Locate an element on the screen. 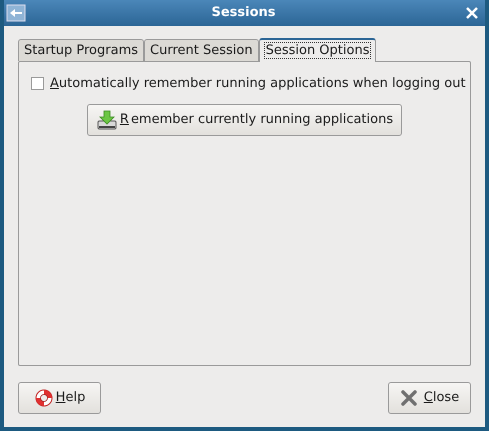  close-icon is located at coordinates (409, 398).